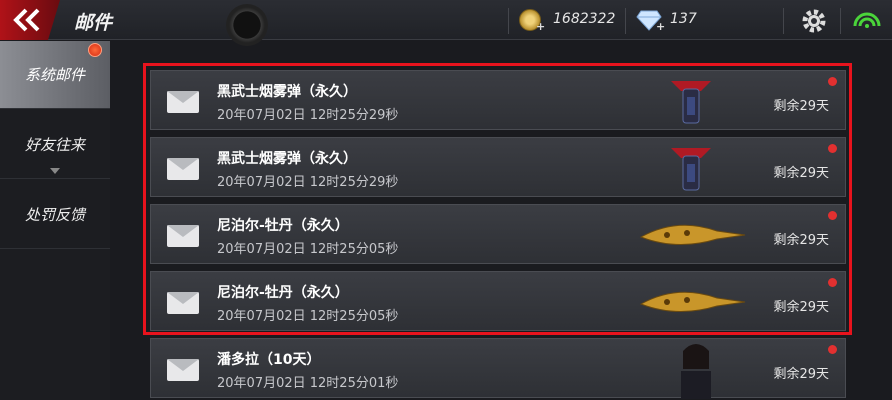 This screenshot has height=400, width=892. What do you see at coordinates (867, 20) in the screenshot?
I see `signal-icon` at bounding box center [867, 20].